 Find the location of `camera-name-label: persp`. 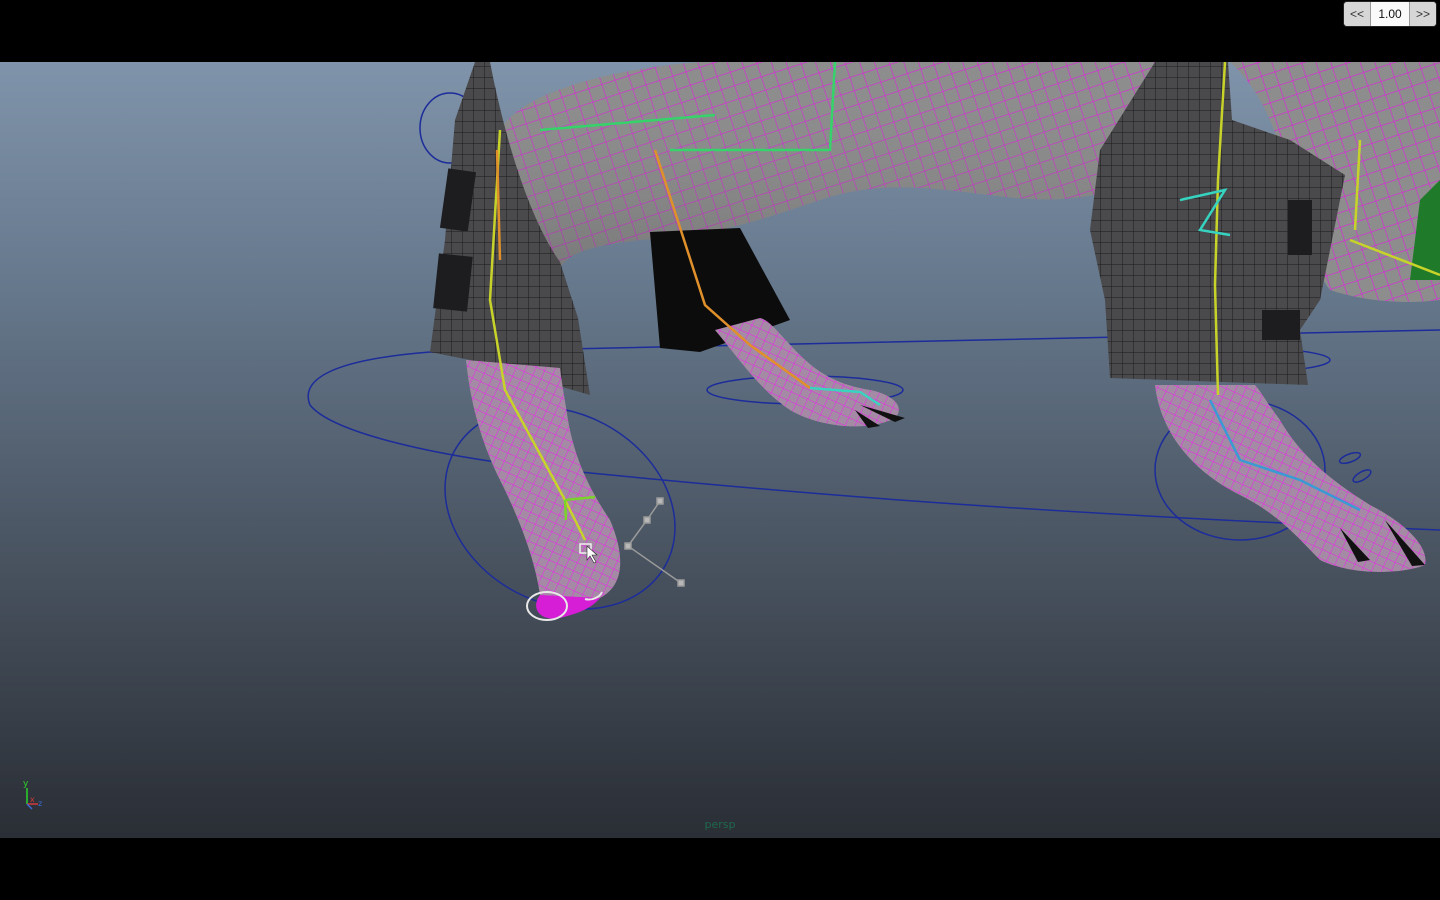

camera-name-label: persp is located at coordinates (720, 824).